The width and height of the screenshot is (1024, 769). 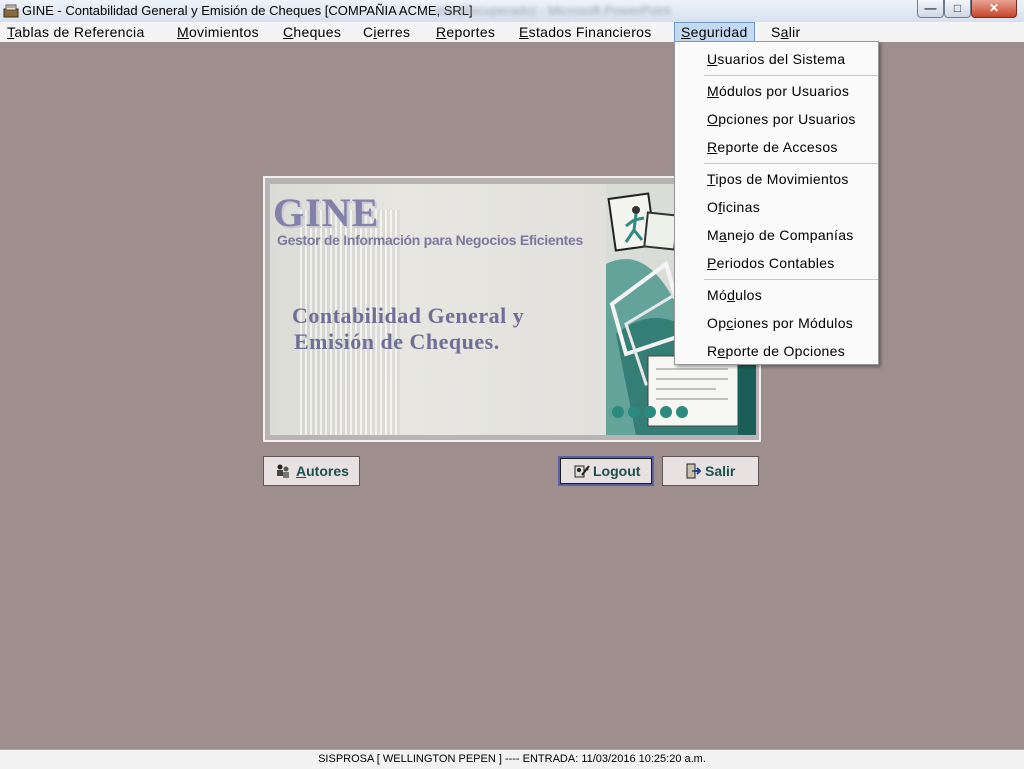 I want to click on menu-item-modulos-por-usuarios: Módulos por Usuarios, so click(x=778, y=91).